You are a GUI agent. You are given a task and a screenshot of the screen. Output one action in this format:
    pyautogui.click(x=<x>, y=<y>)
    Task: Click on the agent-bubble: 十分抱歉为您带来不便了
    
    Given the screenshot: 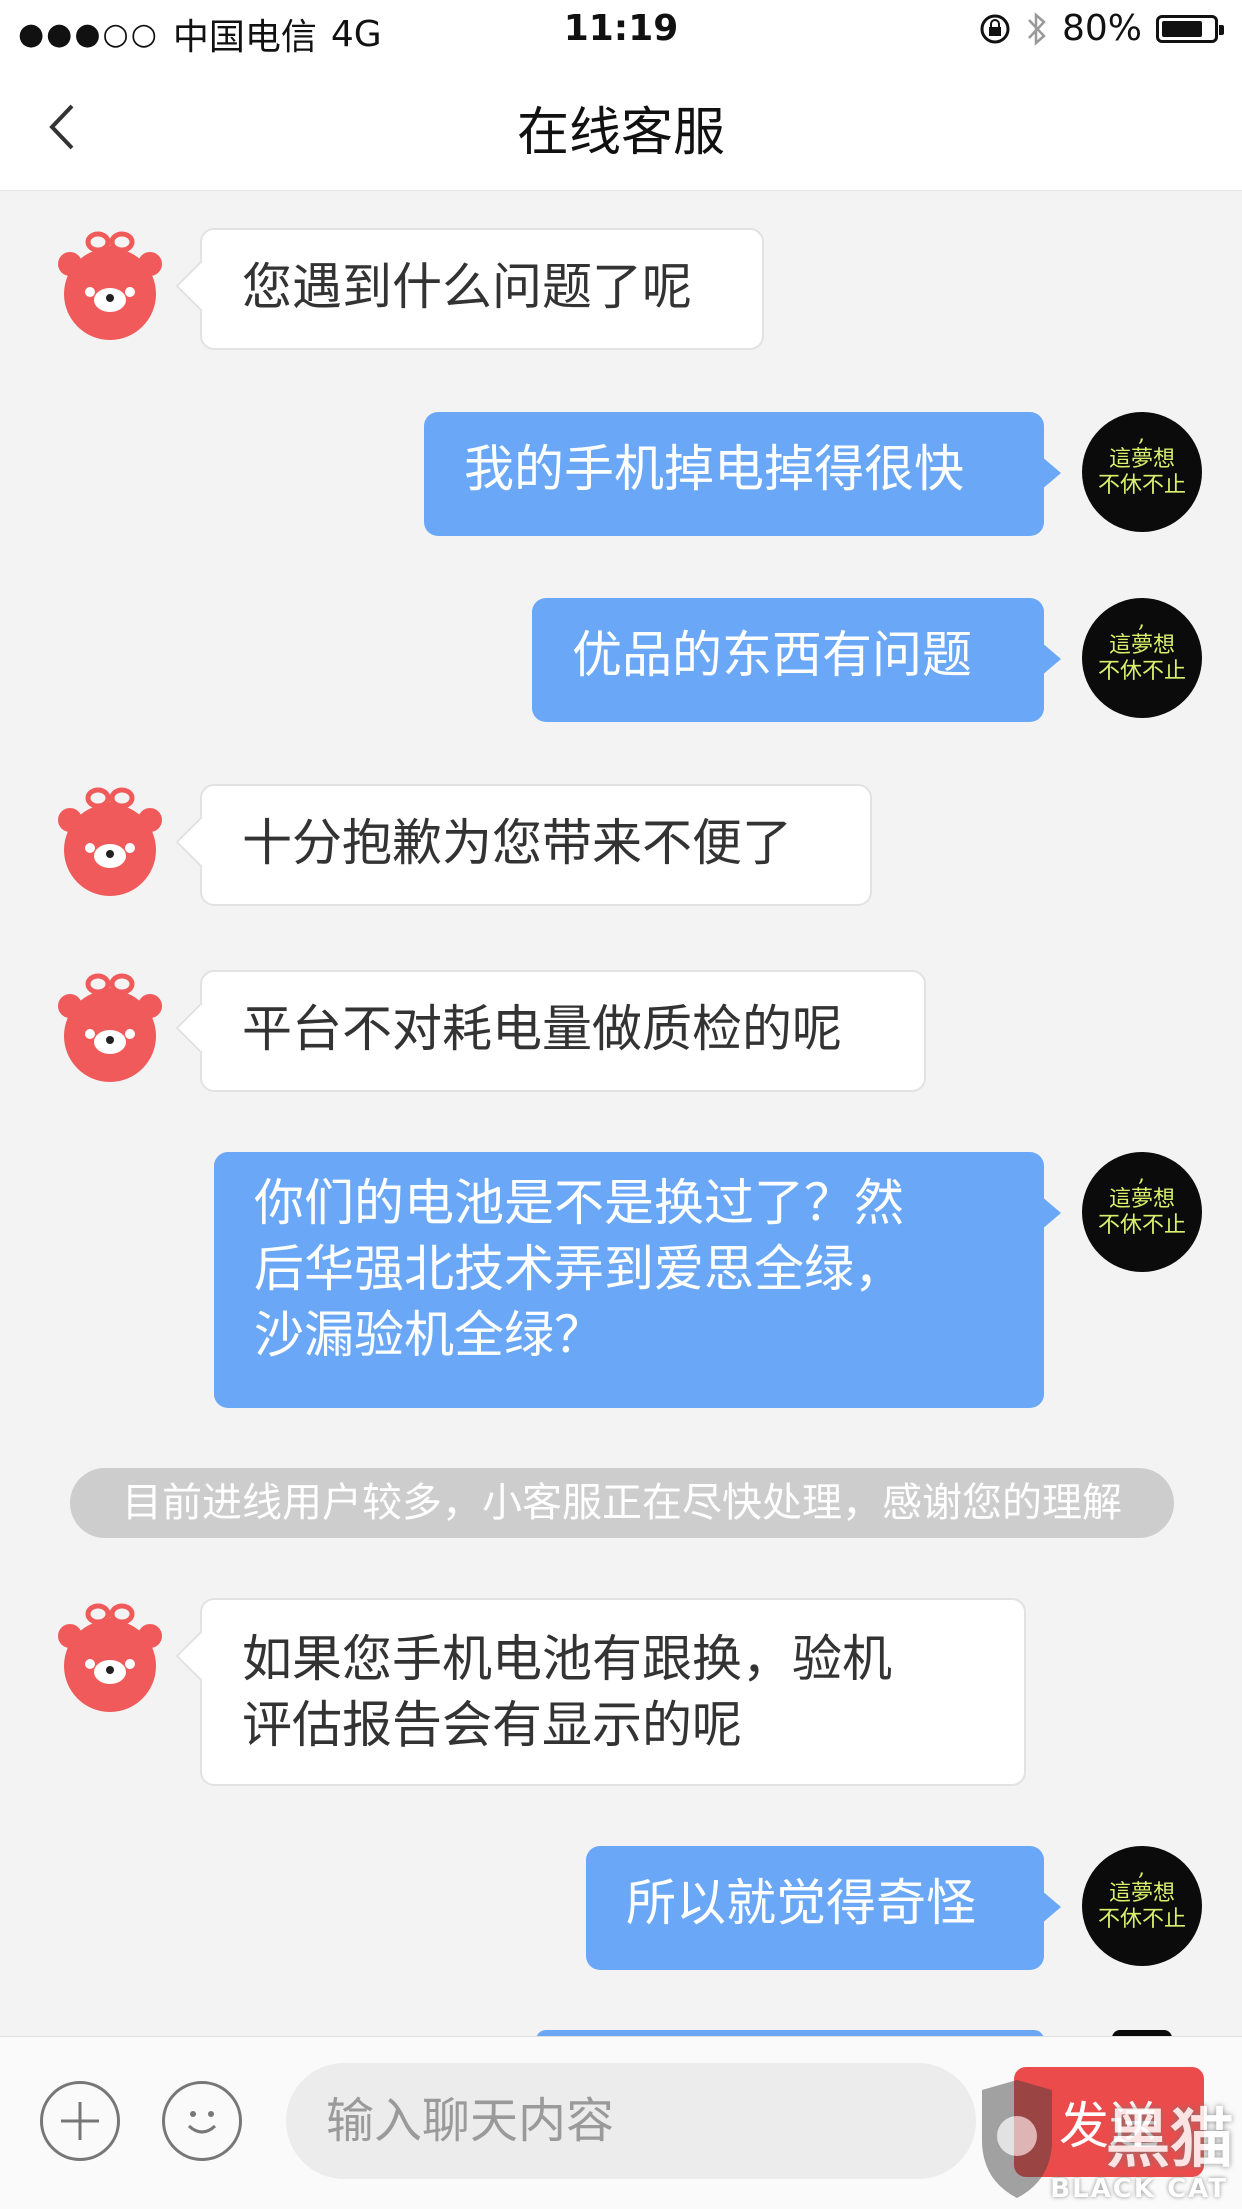 What is the action you would take?
    pyautogui.click(x=536, y=845)
    